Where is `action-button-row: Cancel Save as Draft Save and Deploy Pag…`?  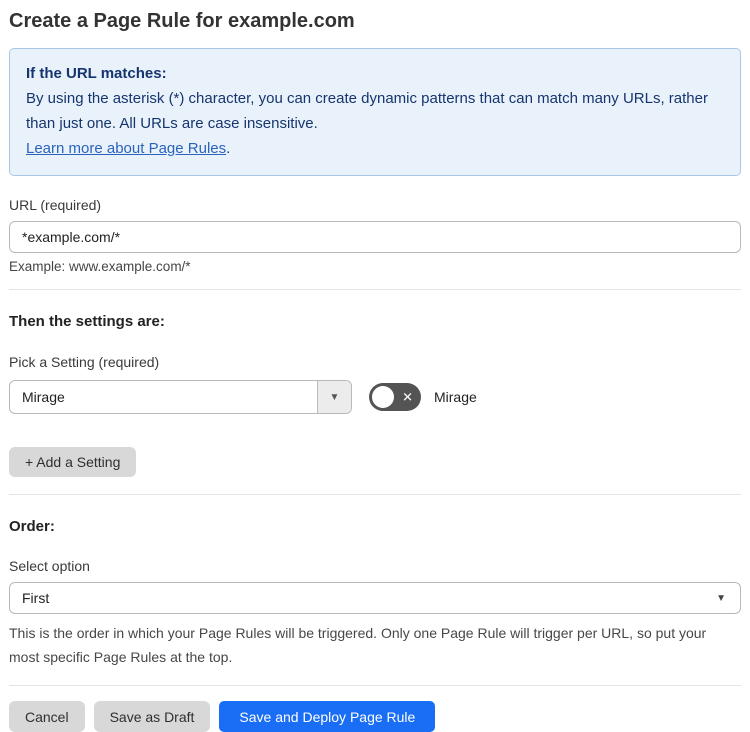 action-button-row: Cancel Save as Draft Save and Deploy Pag… is located at coordinates (375, 716).